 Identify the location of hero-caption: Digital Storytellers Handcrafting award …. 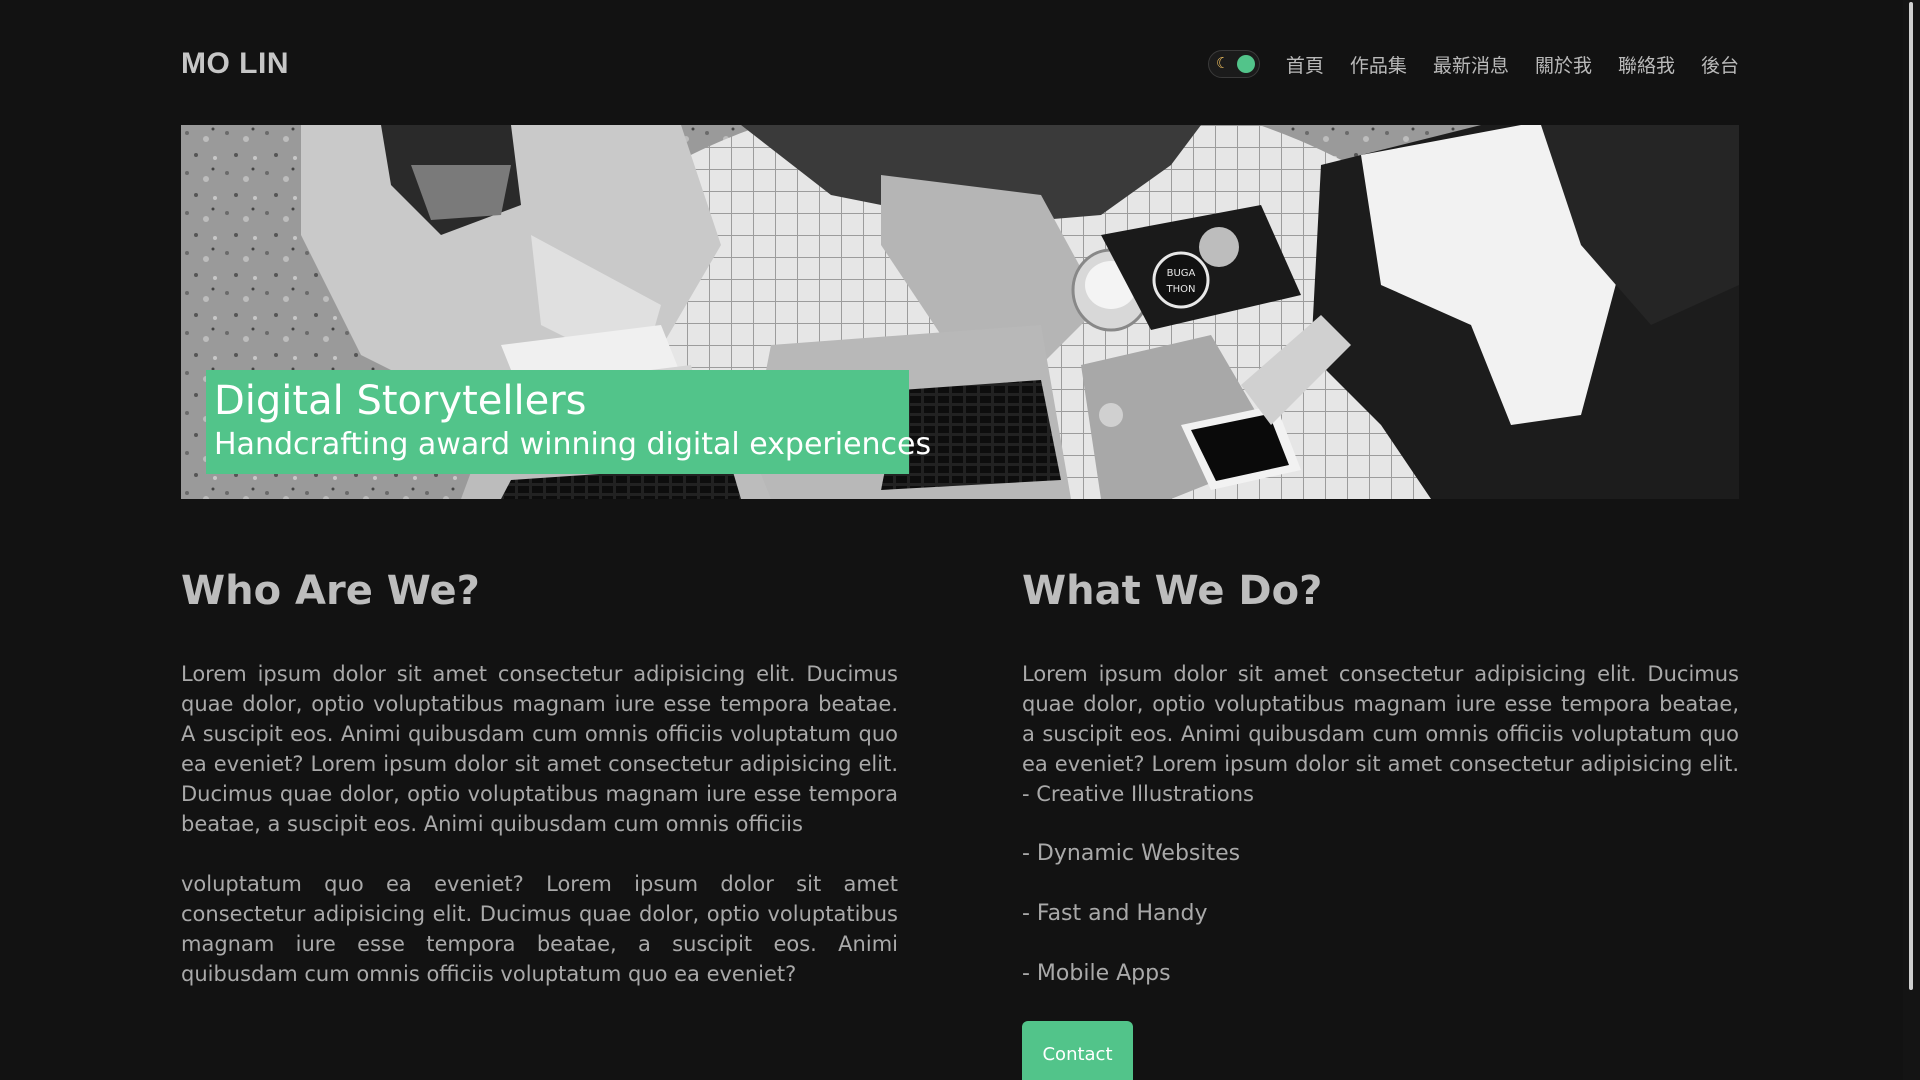
(569, 422).